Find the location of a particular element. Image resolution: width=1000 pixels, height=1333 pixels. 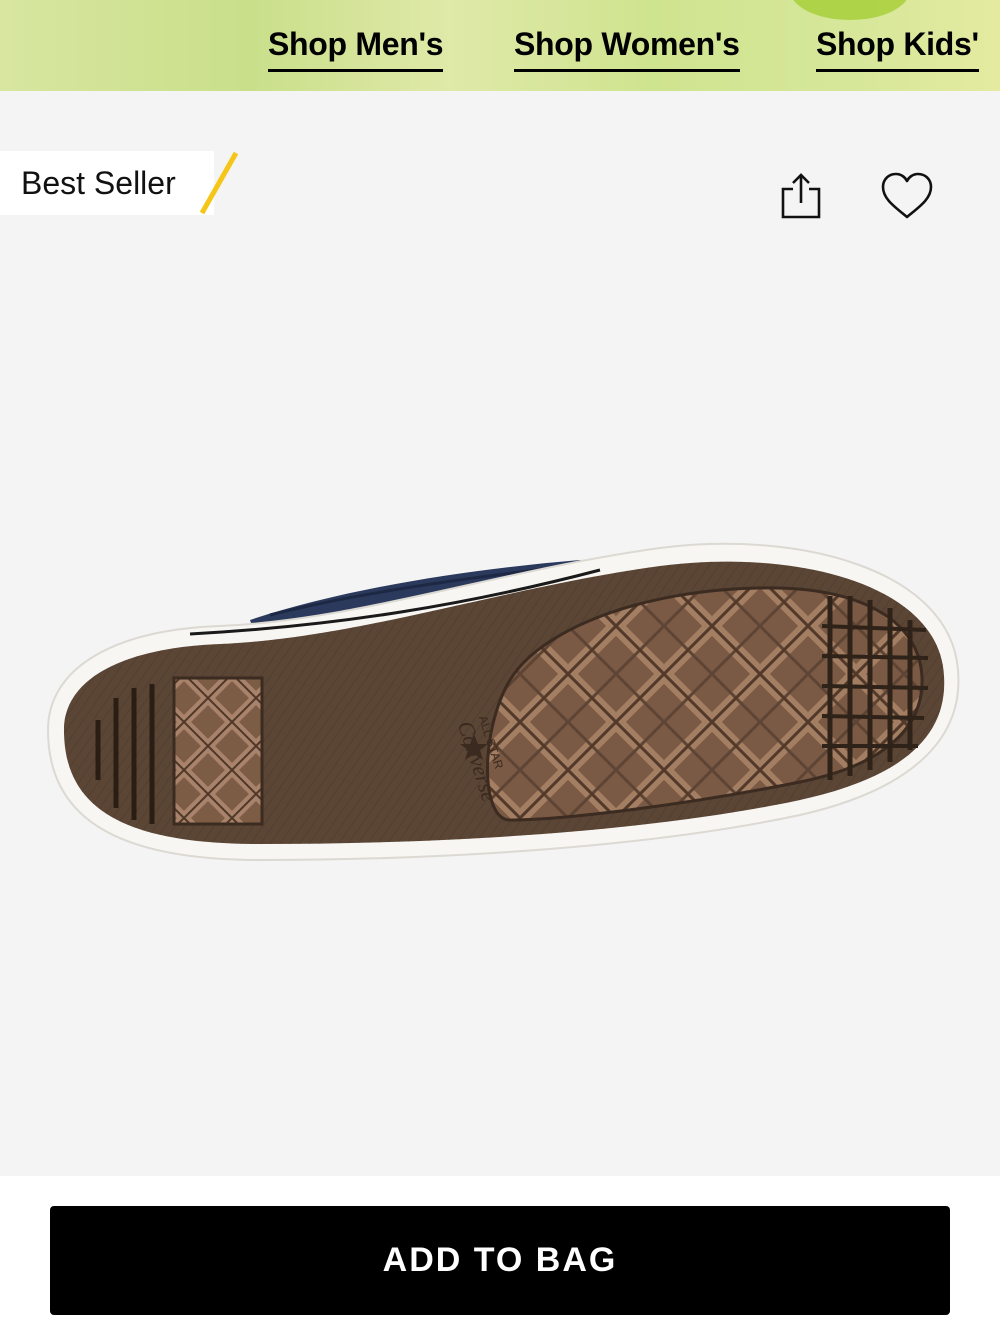

heart-icon is located at coordinates (907, 195).